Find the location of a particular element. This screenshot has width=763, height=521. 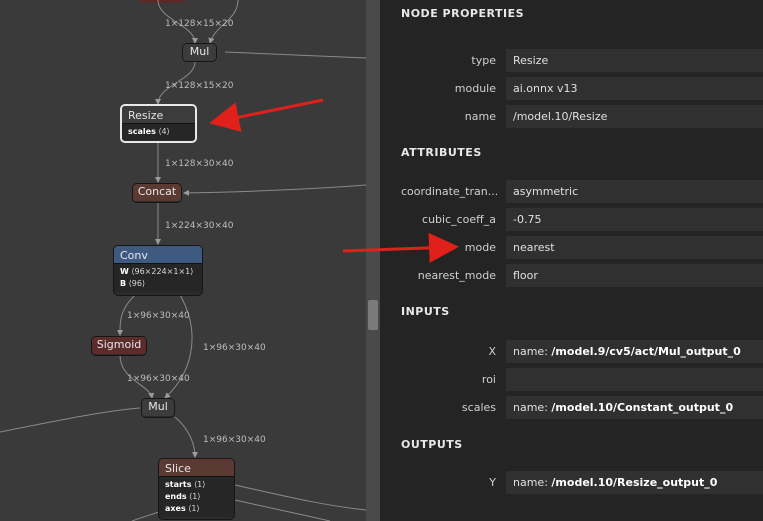

attr-row: starts ⟨1⟩ is located at coordinates (196, 485).